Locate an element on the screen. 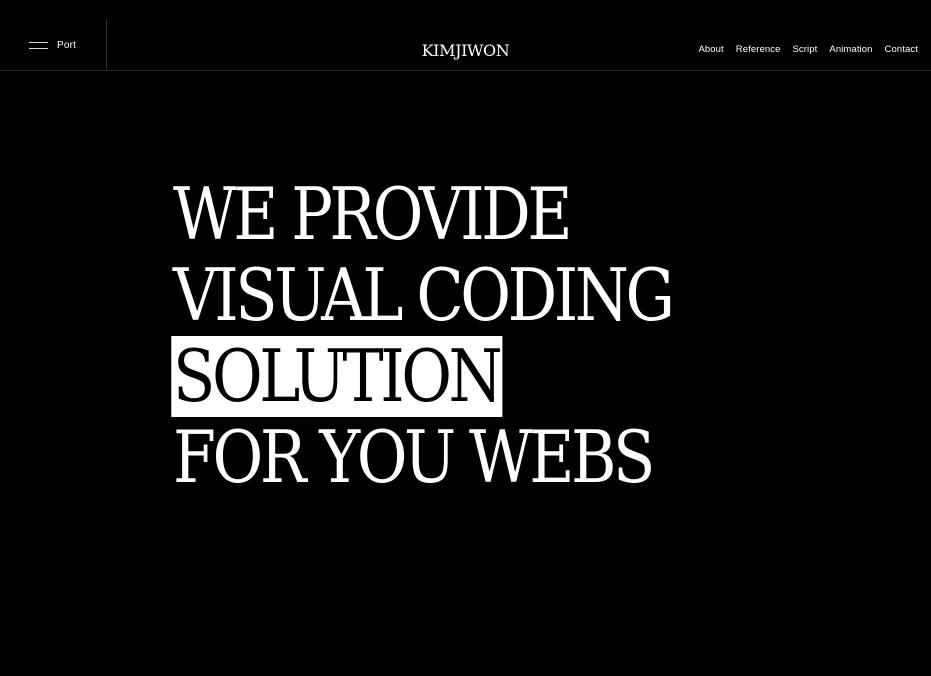 This screenshot has width=931, height=676. nav-link-animation: Animation is located at coordinates (850, 50).